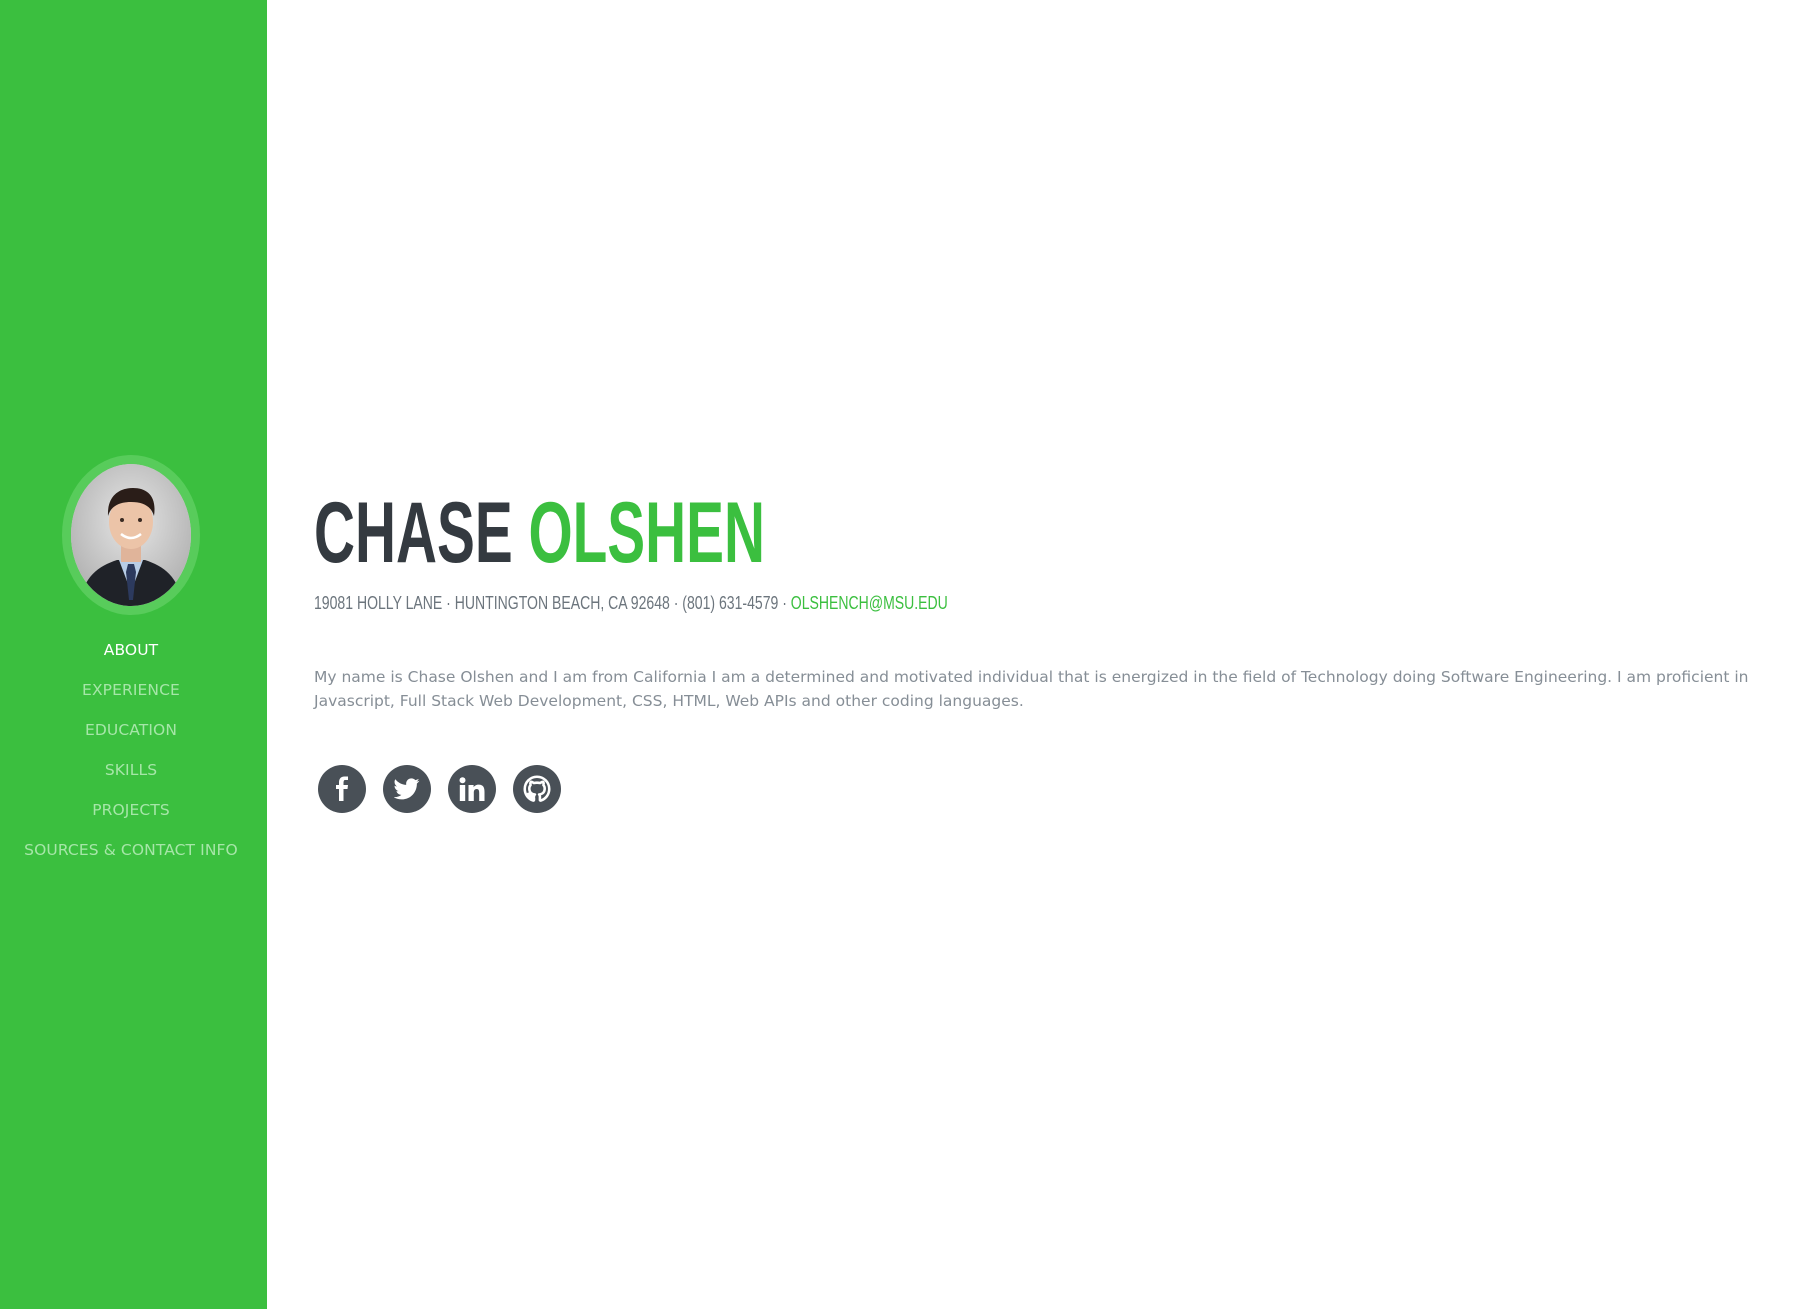 Image resolution: width=1813 pixels, height=1309 pixels. I want to click on social-icons, so click(439, 789).